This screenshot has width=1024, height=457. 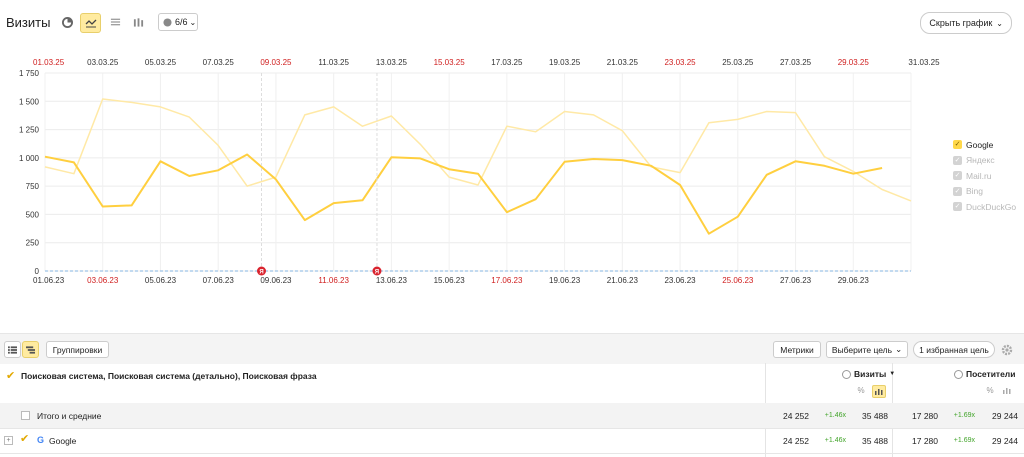 What do you see at coordinates (964, 440) in the screenshot?
I see `row-visitors-delta: +1.69x` at bounding box center [964, 440].